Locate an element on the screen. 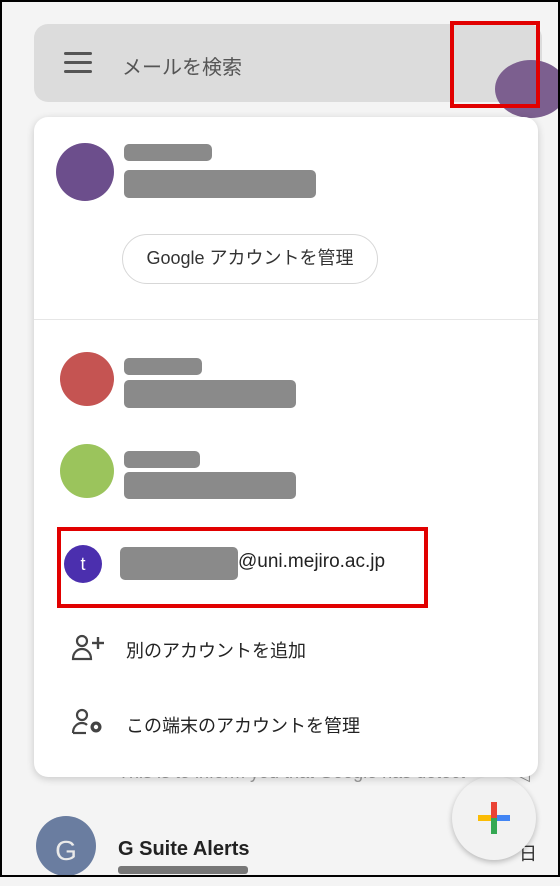 This screenshot has width=560, height=886. annotation-highlight-account is located at coordinates (242, 567).